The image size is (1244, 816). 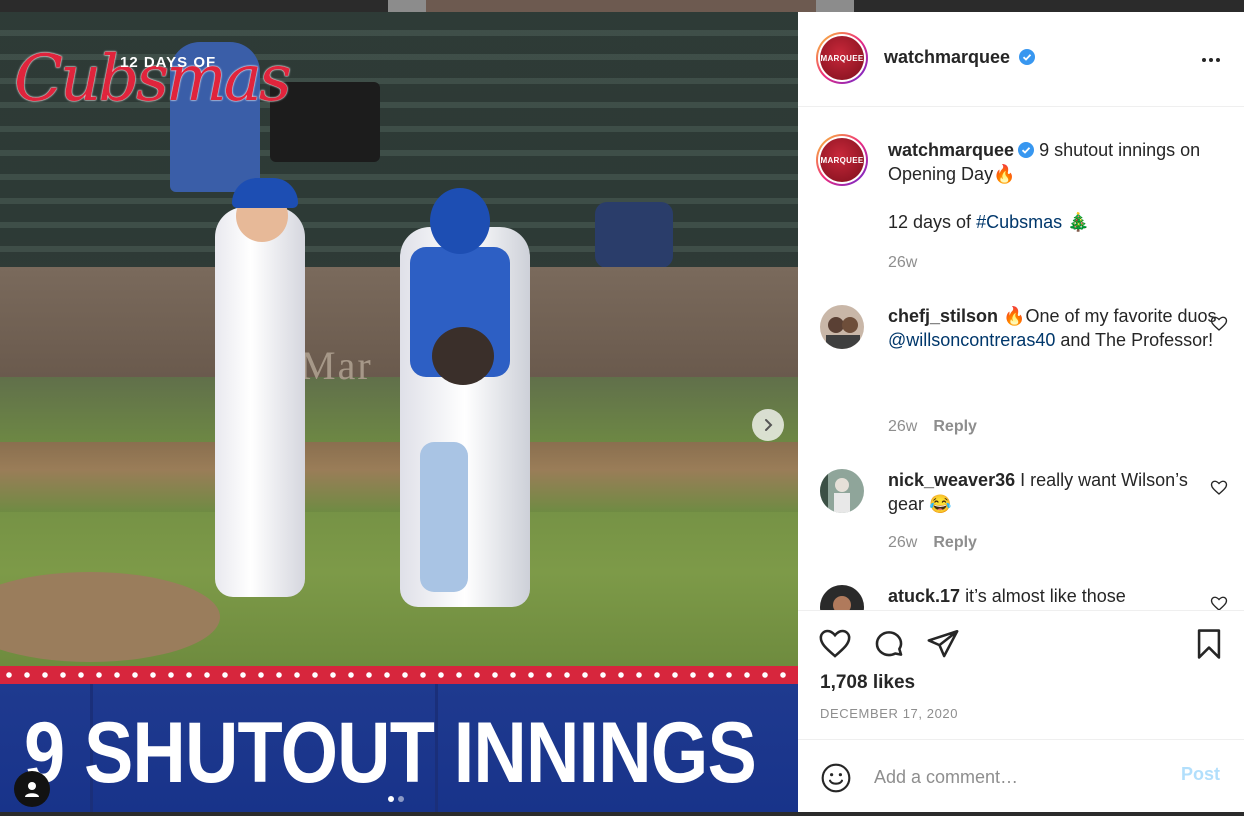 What do you see at coordinates (336, 365) in the screenshot?
I see `wall-sign: Mar` at bounding box center [336, 365].